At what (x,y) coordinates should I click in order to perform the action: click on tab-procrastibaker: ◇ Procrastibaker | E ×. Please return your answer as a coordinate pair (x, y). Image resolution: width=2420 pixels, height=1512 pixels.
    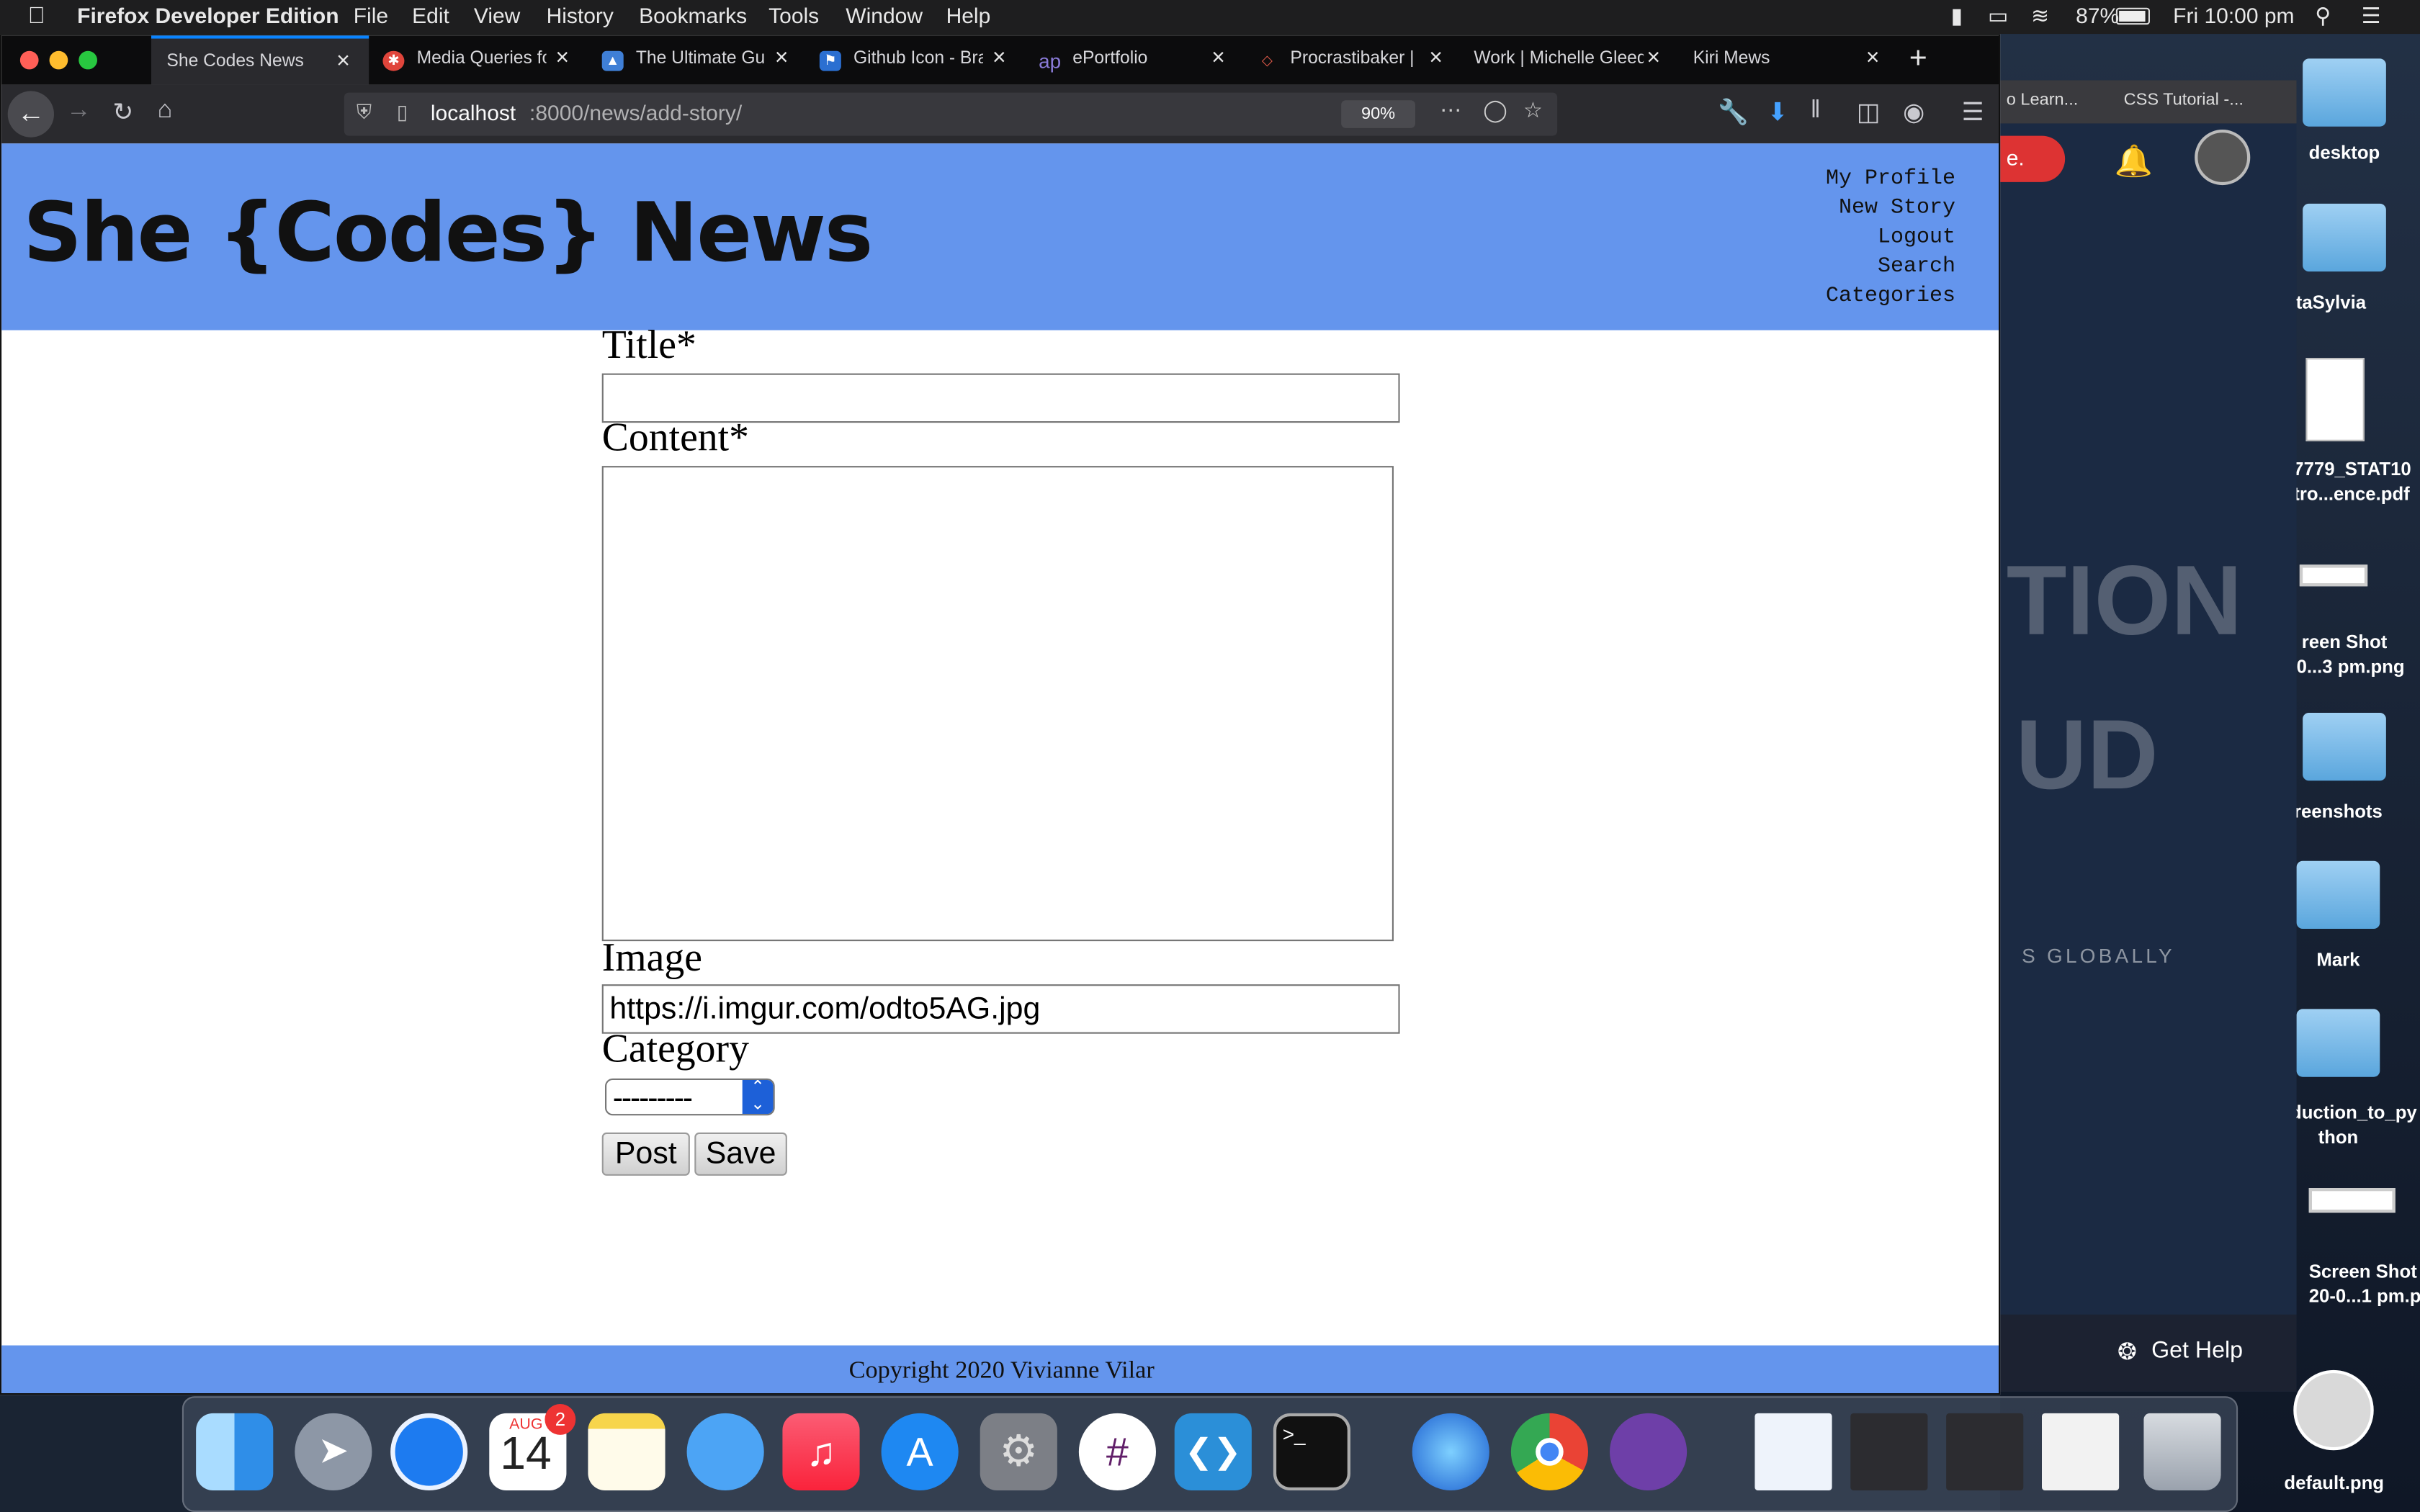
    Looking at the image, I should click on (1352, 60).